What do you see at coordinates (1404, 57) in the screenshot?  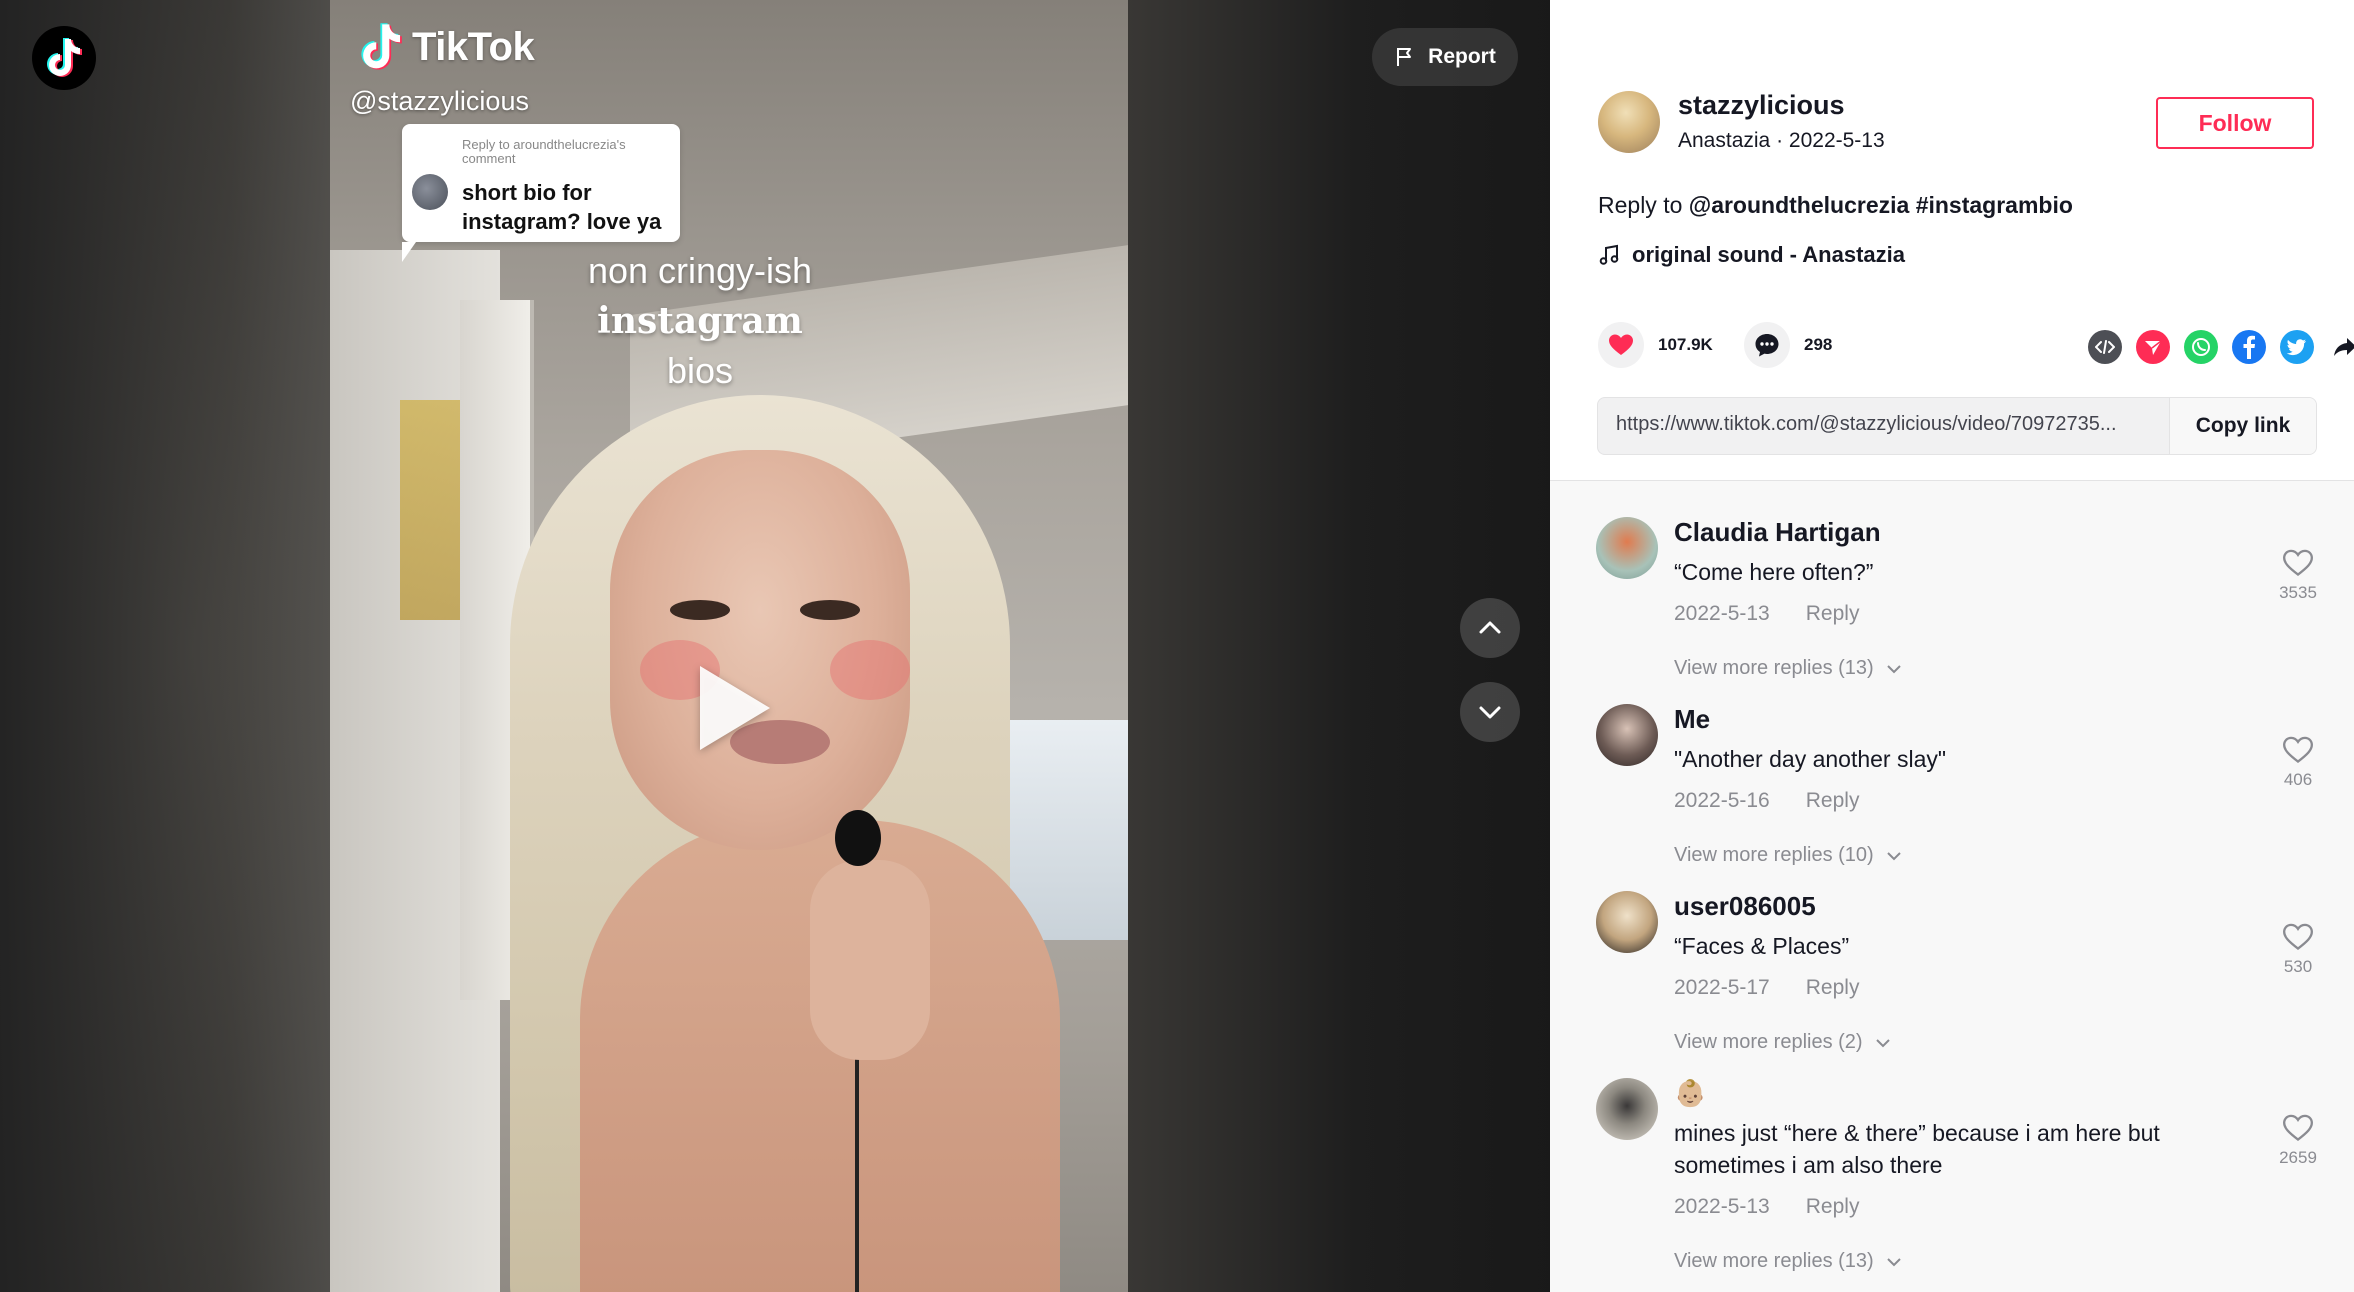 I see `flag-icon` at bounding box center [1404, 57].